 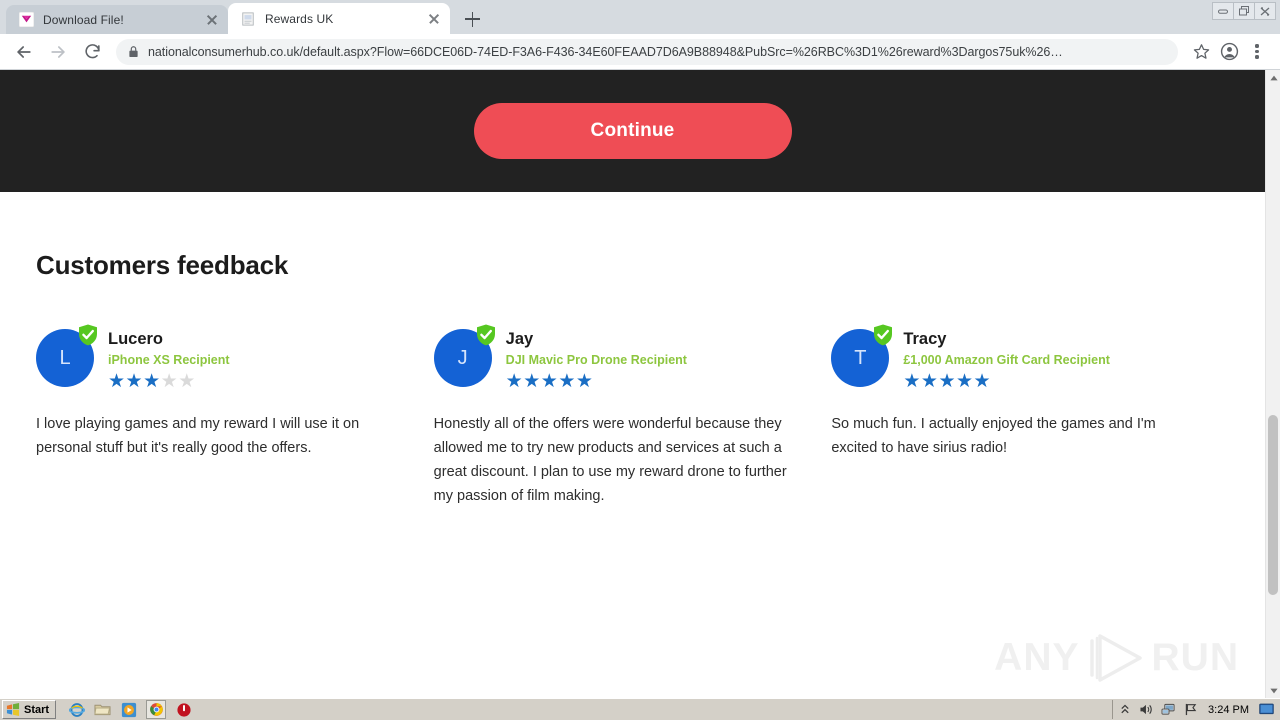 What do you see at coordinates (1273, 77) in the screenshot?
I see `scroll-up-arrow-icon` at bounding box center [1273, 77].